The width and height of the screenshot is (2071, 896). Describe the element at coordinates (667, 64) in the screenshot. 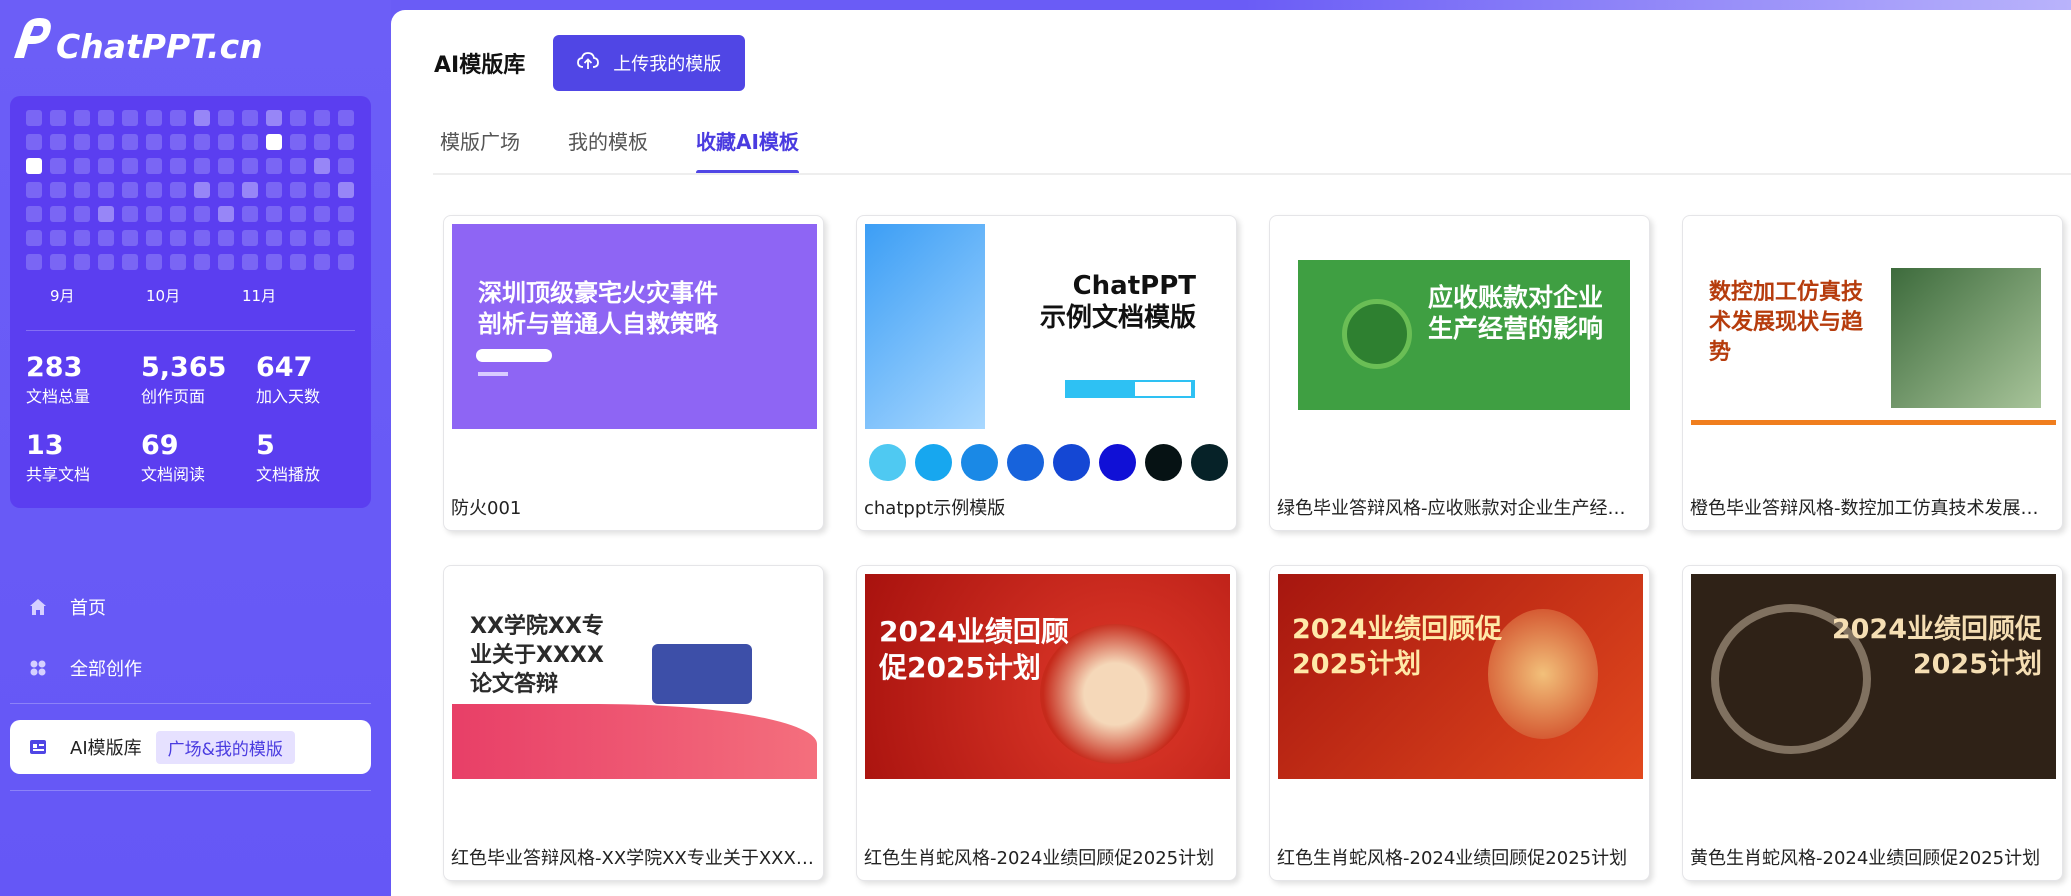

I see `upload-label: 上传我的模版` at that location.